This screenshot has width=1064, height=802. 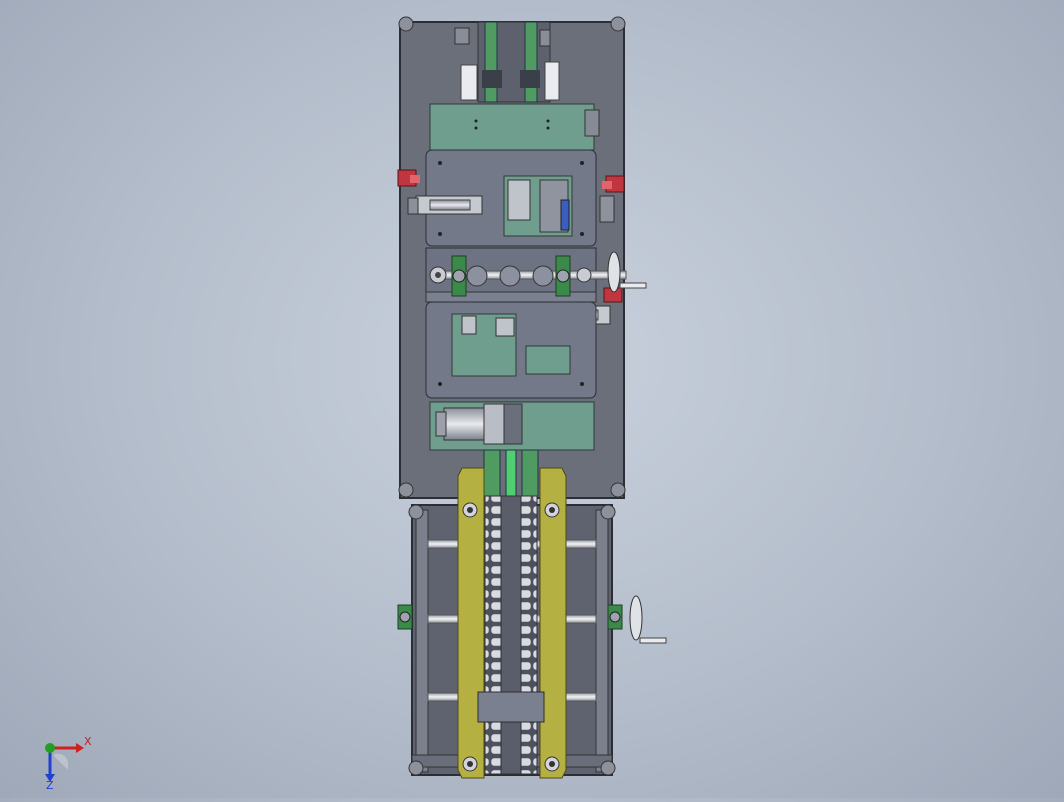 I want to click on axis-triad: X Z, so click(x=68, y=762).